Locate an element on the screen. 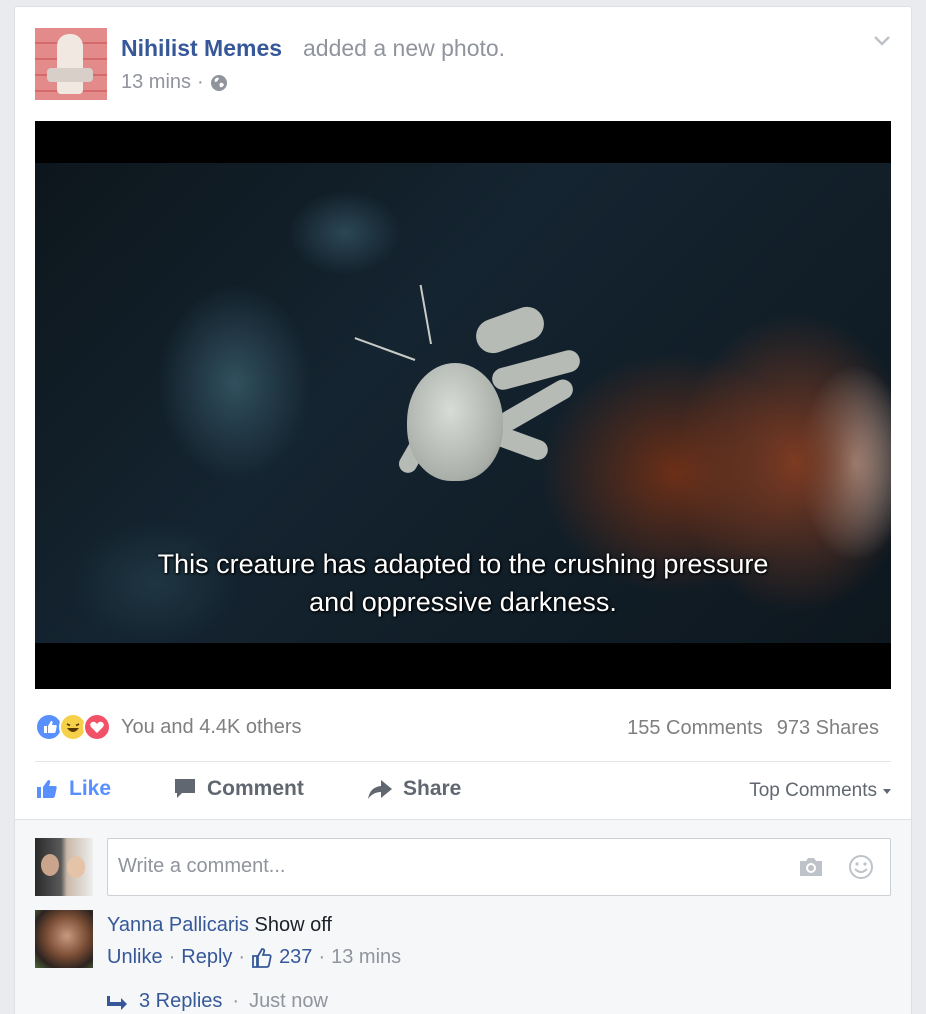 The image size is (926, 1014). thumbs-up-icon is located at coordinates (47, 789).